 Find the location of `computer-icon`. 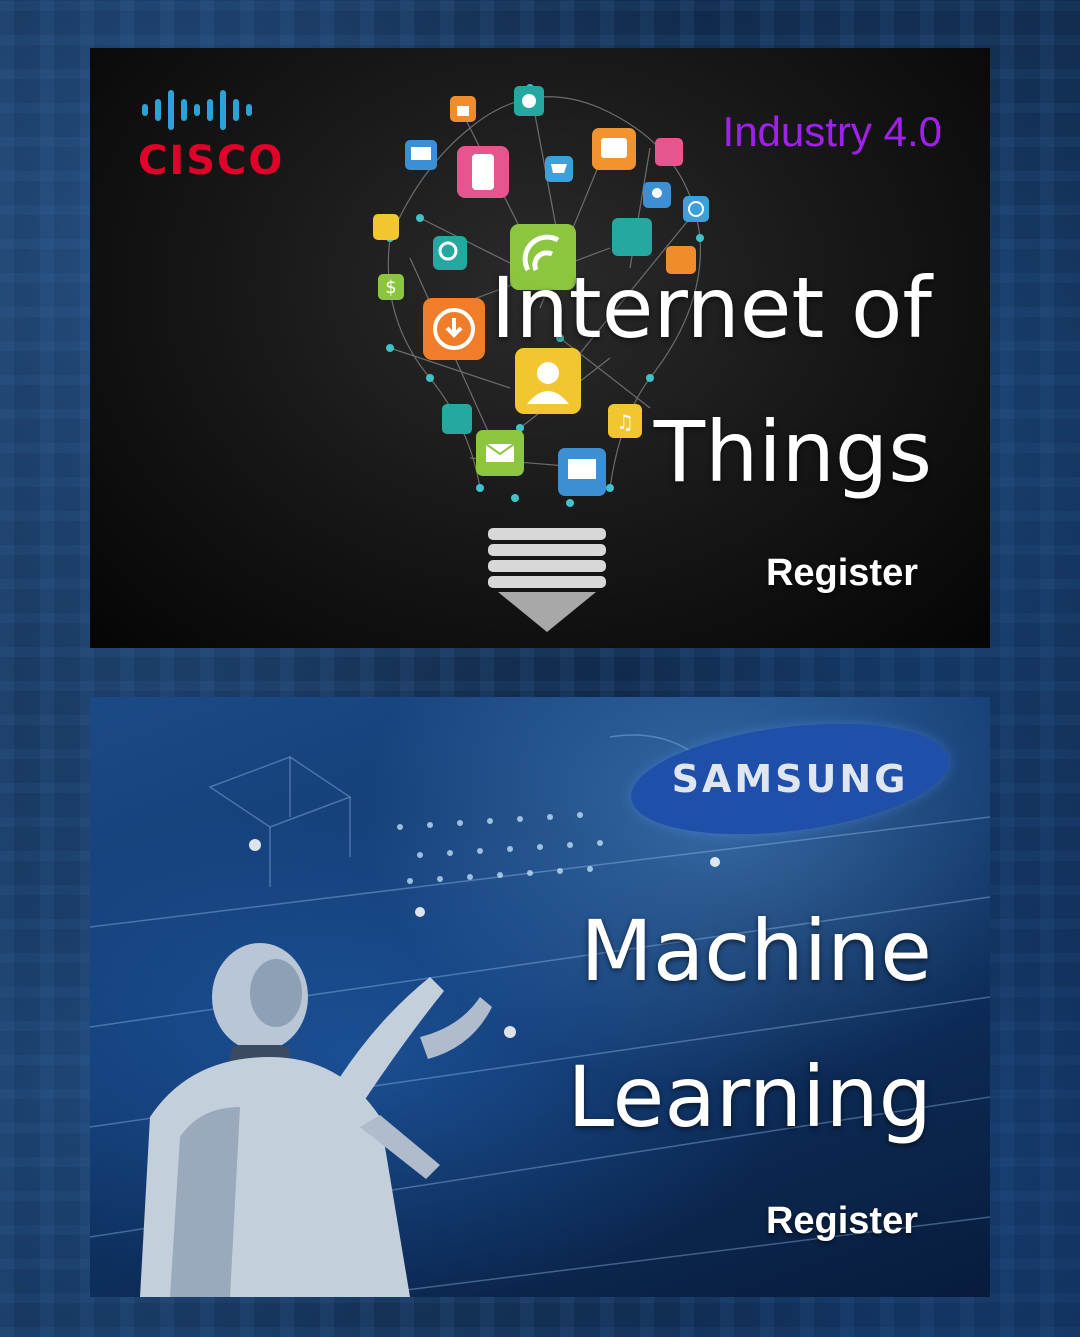

computer-icon is located at coordinates (457, 419).